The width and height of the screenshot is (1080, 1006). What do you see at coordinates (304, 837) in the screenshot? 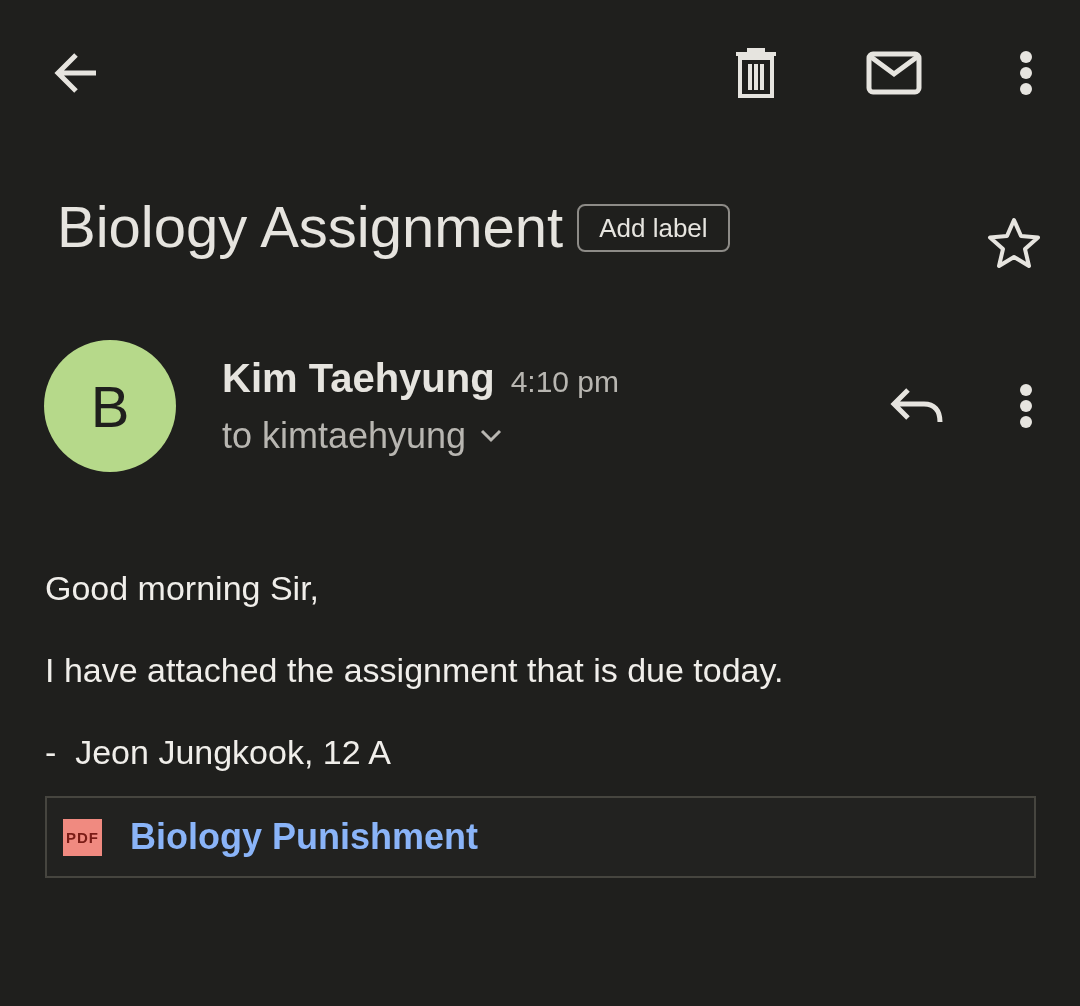
I see `attachment-link: Biology Punishment` at bounding box center [304, 837].